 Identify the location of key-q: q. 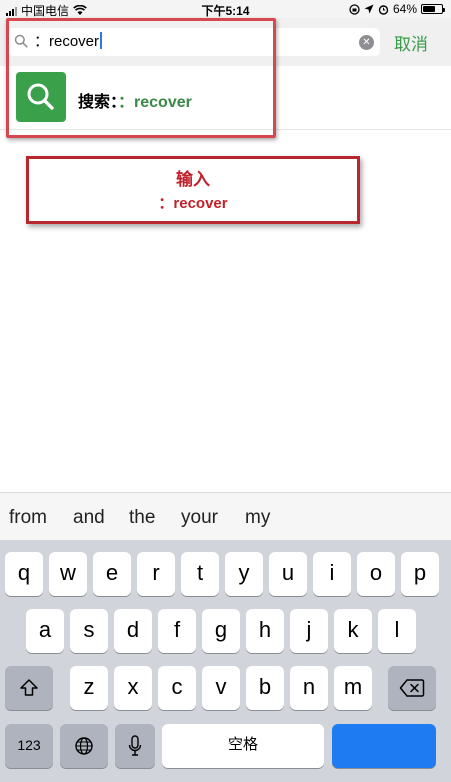
(24, 574).